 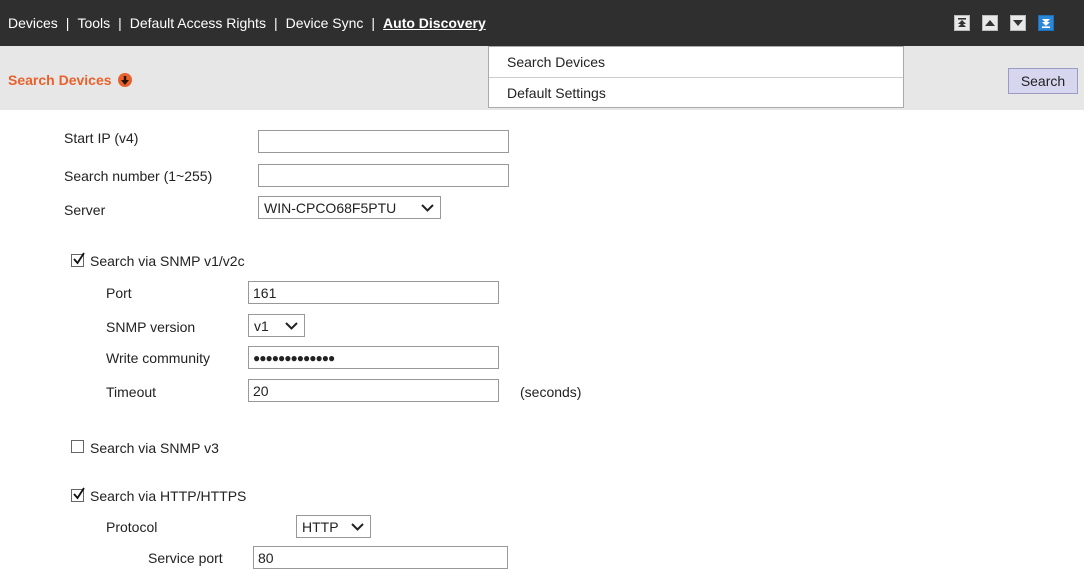 I want to click on timeout-label: Timeout, so click(x=131, y=392).